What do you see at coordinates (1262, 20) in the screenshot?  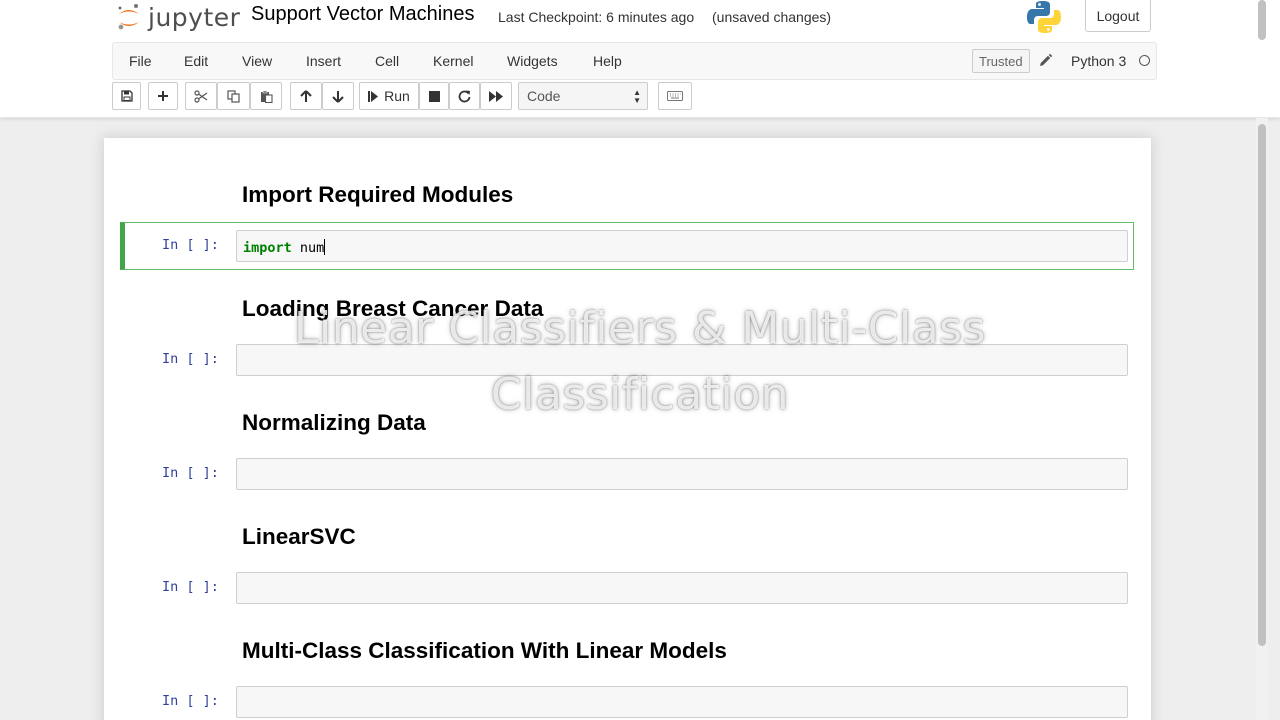 I see `header-scrollbar-thumb` at bounding box center [1262, 20].